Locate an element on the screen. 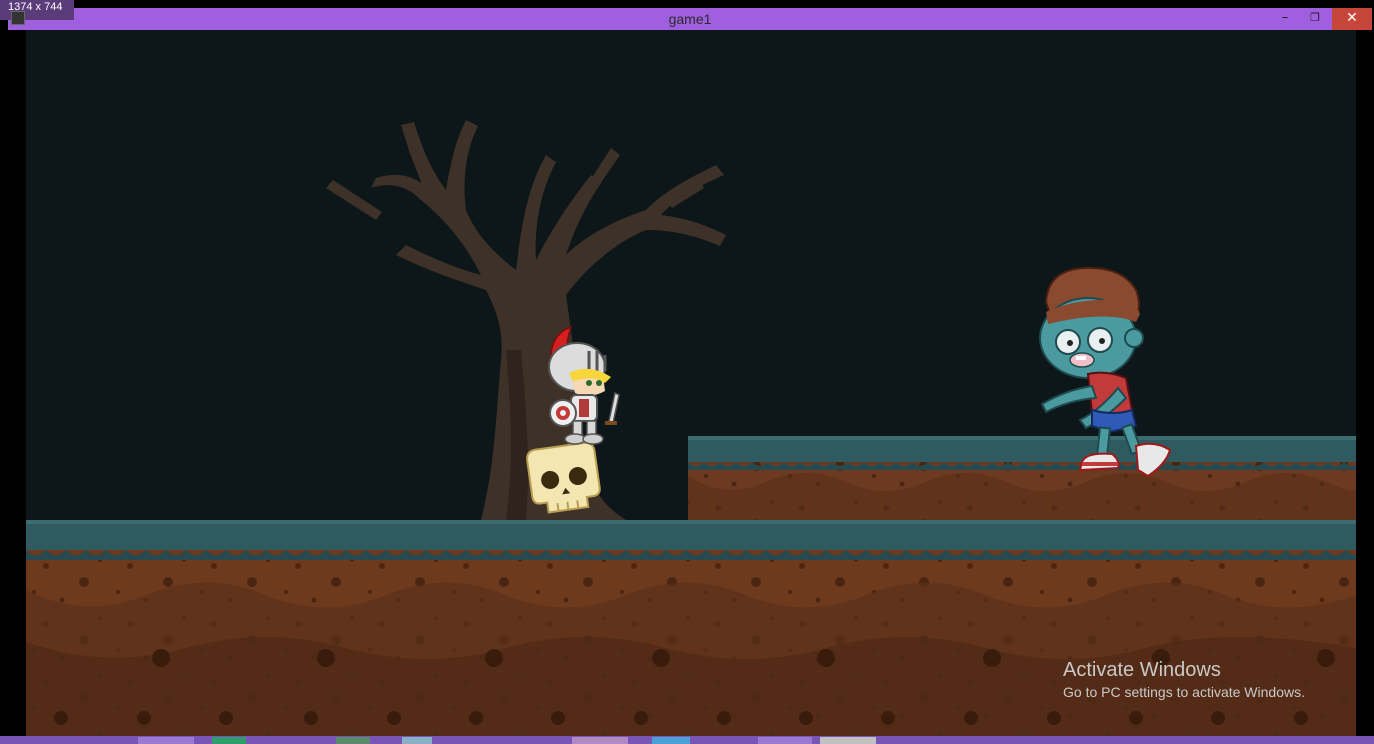 This screenshot has width=1374, height=744. taskbar is located at coordinates (687, 740).